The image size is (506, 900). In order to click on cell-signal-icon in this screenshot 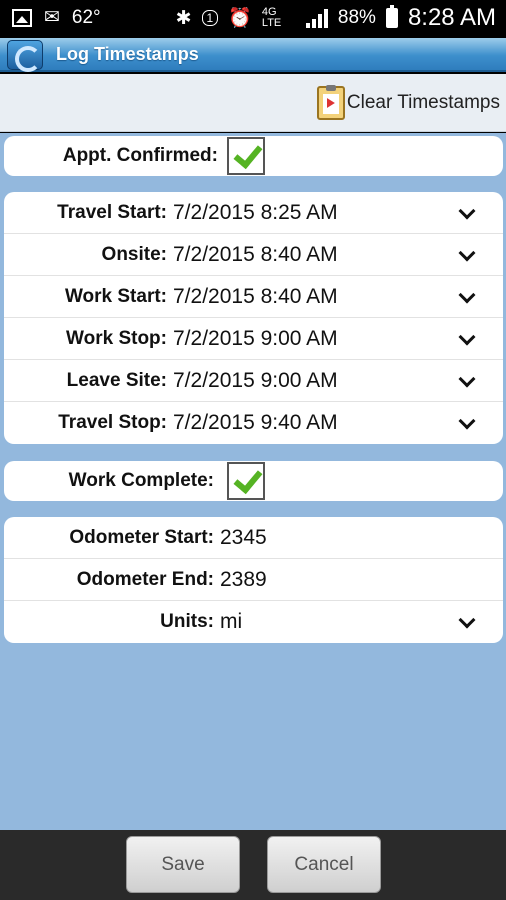, I will do `click(316, 18)`.